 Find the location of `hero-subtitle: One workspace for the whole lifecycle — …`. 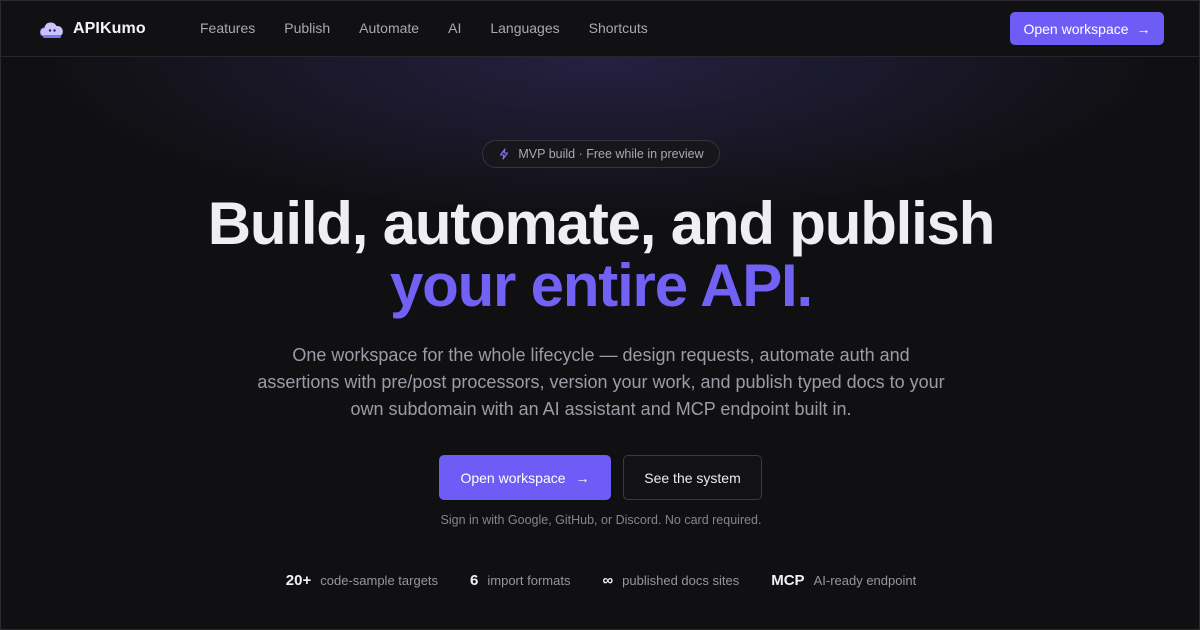

hero-subtitle: One workspace for the whole lifecycle — … is located at coordinates (601, 382).